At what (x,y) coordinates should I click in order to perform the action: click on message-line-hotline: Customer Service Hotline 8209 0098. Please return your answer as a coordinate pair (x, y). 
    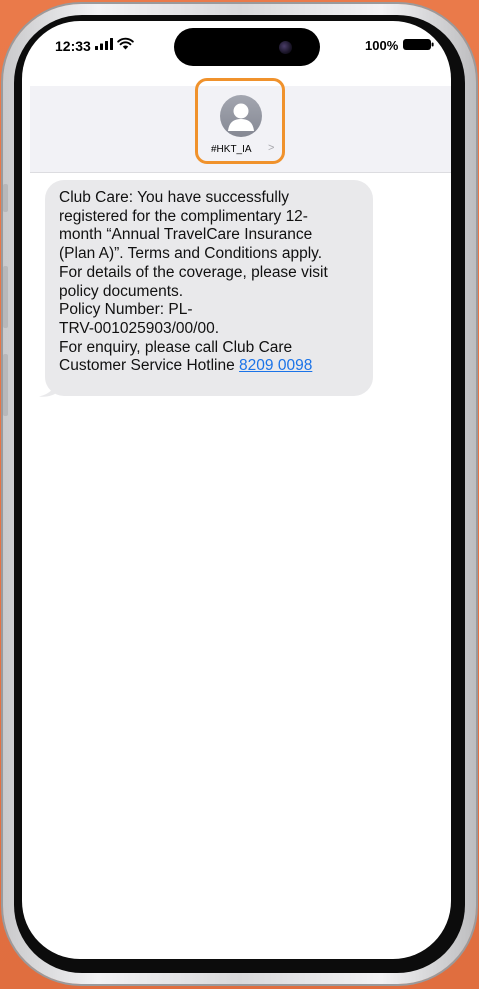
    Looking at the image, I should click on (212, 366).